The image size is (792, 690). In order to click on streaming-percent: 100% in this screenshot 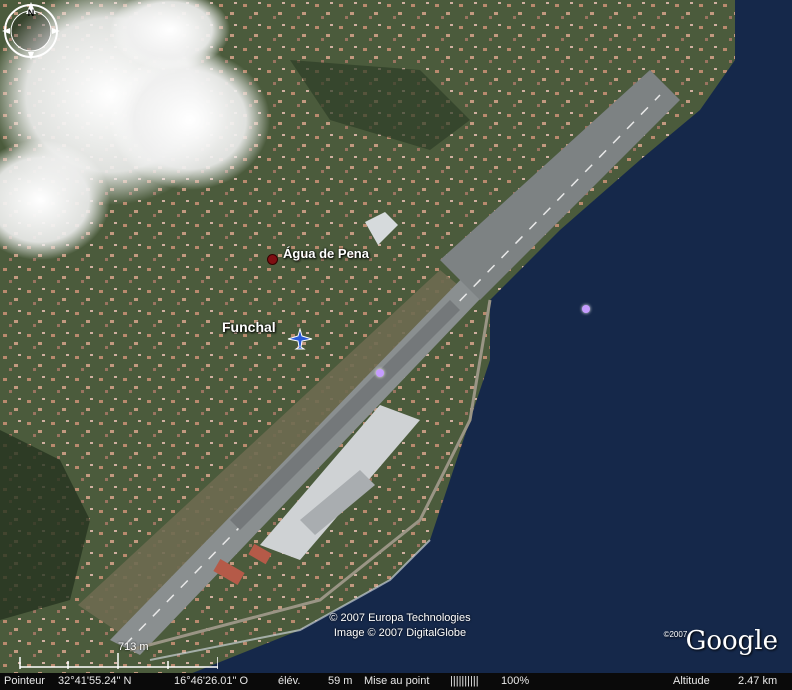, I will do `click(515, 681)`.